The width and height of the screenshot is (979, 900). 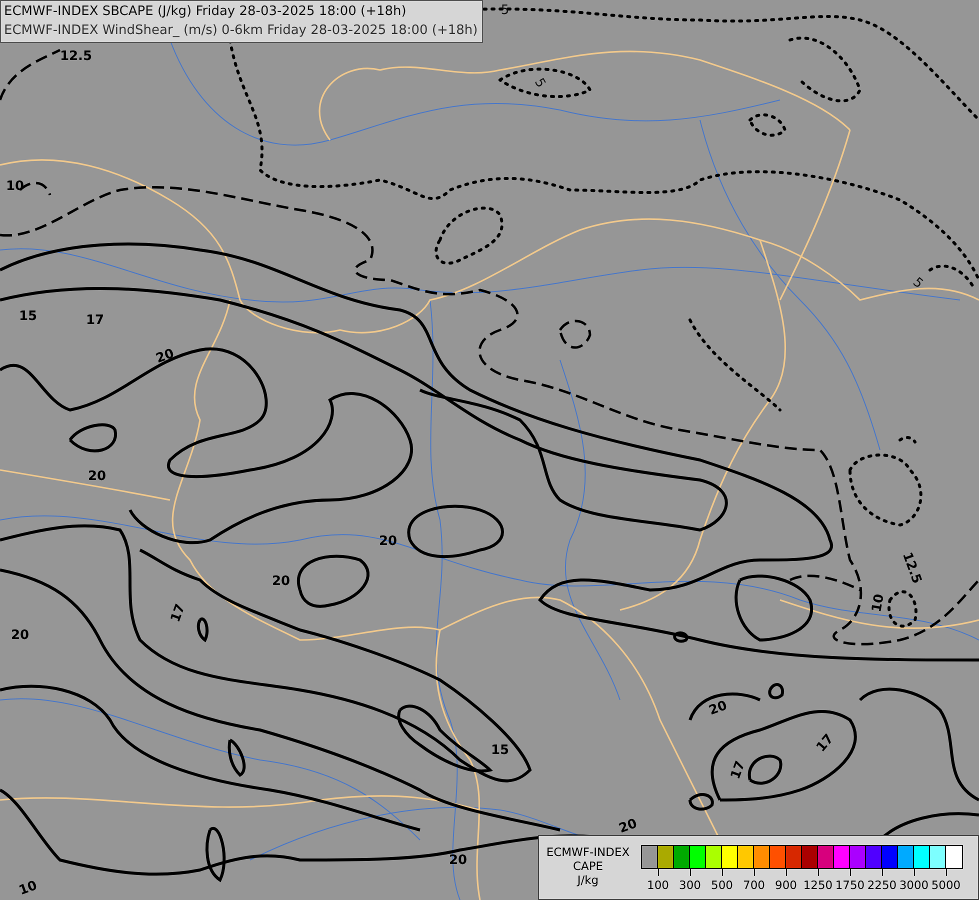 What do you see at coordinates (690, 885) in the screenshot?
I see `legend-tick-label: 300` at bounding box center [690, 885].